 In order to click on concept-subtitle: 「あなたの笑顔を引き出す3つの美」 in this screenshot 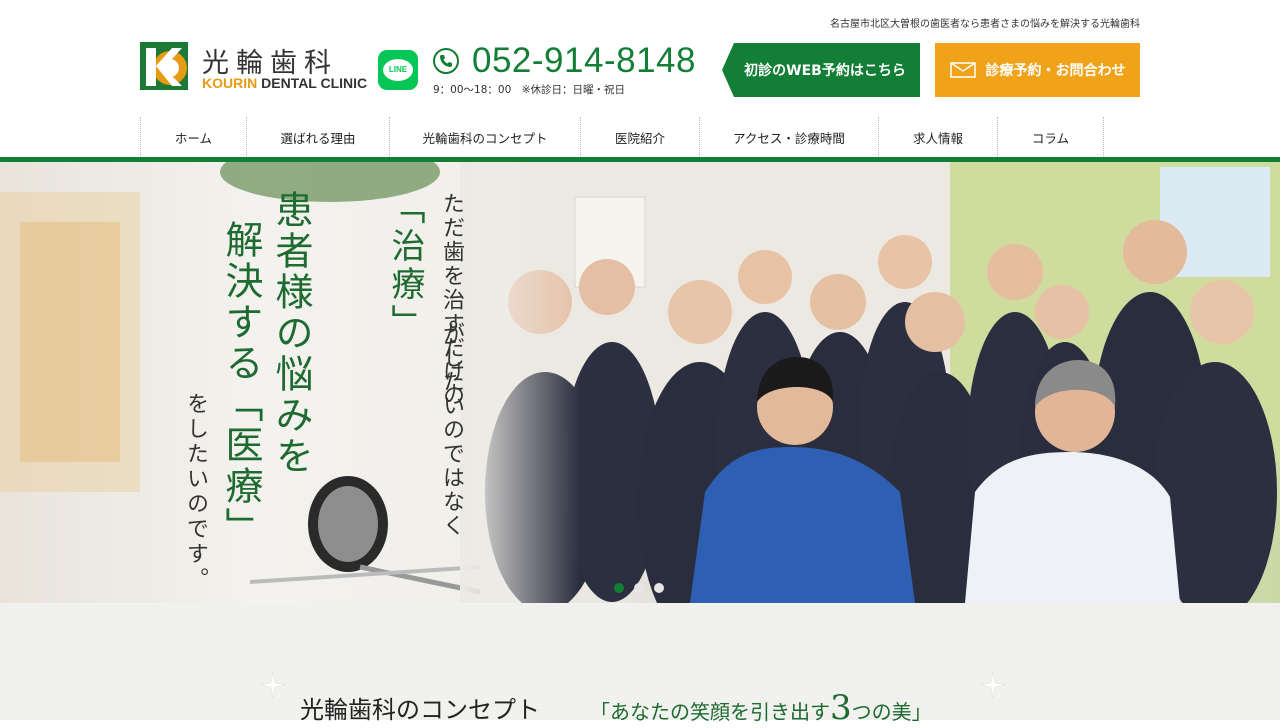, I will do `click(761, 708)`.